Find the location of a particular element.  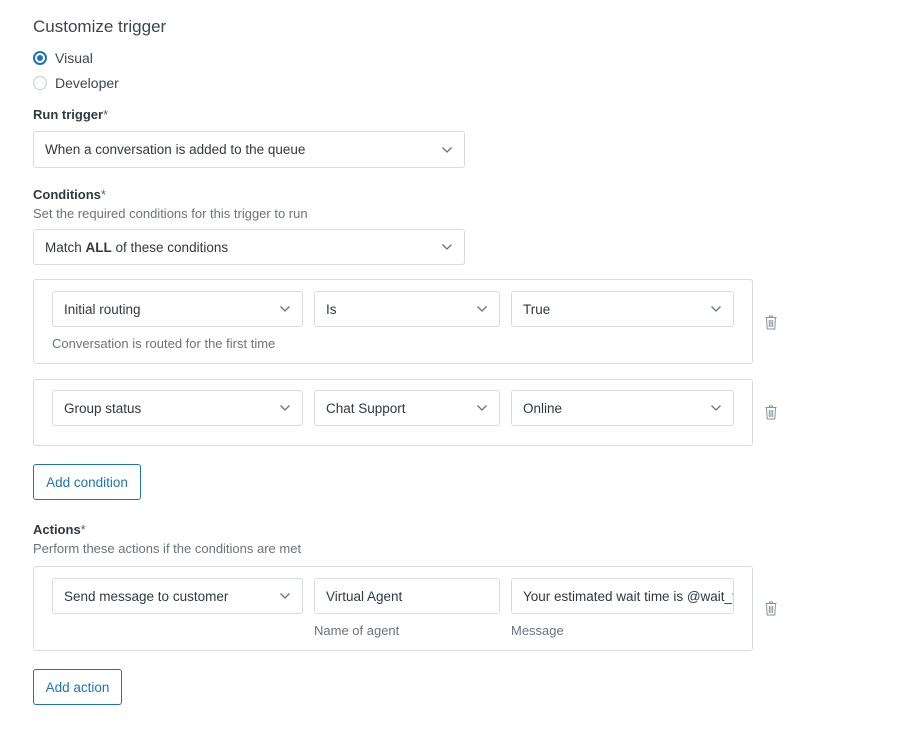

actions-label: Actions* is located at coordinates (59, 529).